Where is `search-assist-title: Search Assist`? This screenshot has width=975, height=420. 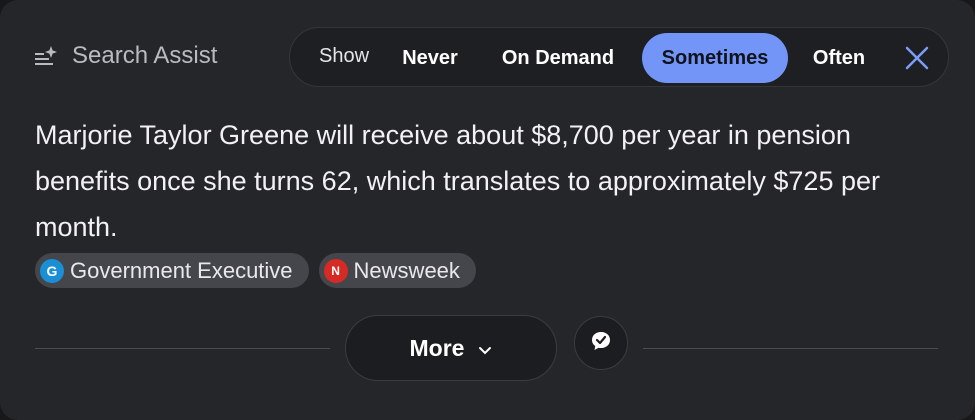 search-assist-title: Search Assist is located at coordinates (145, 55).